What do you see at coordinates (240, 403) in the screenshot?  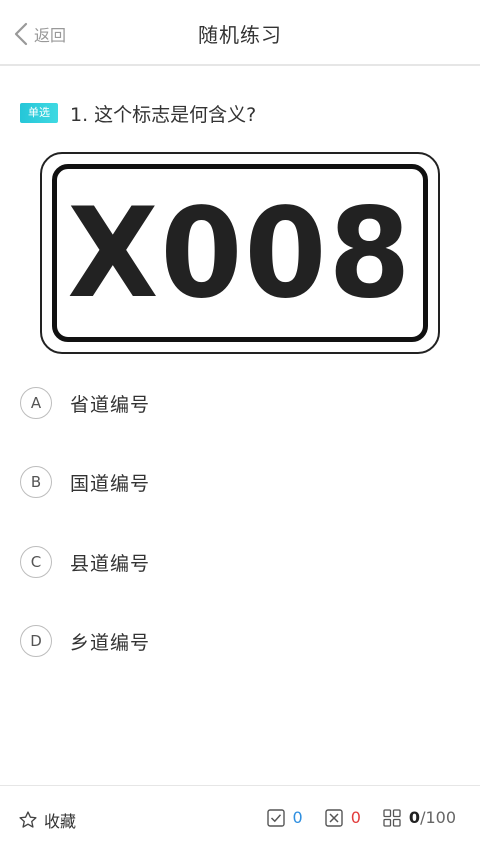 I see `option-a: A 省道编号` at bounding box center [240, 403].